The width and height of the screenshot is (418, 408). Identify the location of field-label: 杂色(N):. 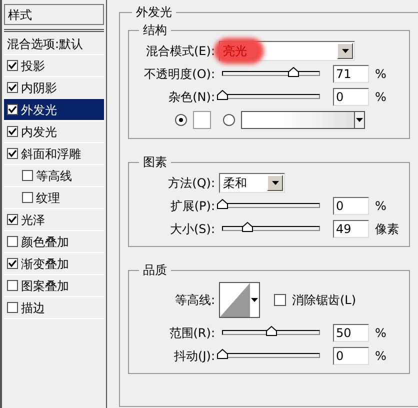
(192, 97).